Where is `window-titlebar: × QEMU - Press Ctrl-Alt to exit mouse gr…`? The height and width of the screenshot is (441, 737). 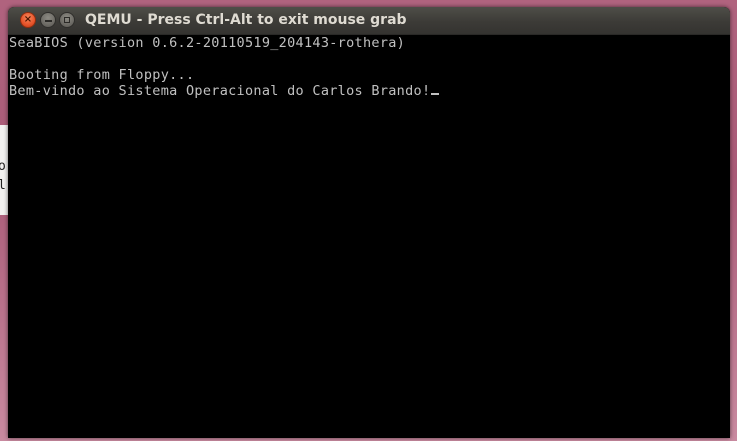 window-titlebar: × QEMU - Press Ctrl-Alt to exit mouse gr… is located at coordinates (369, 21).